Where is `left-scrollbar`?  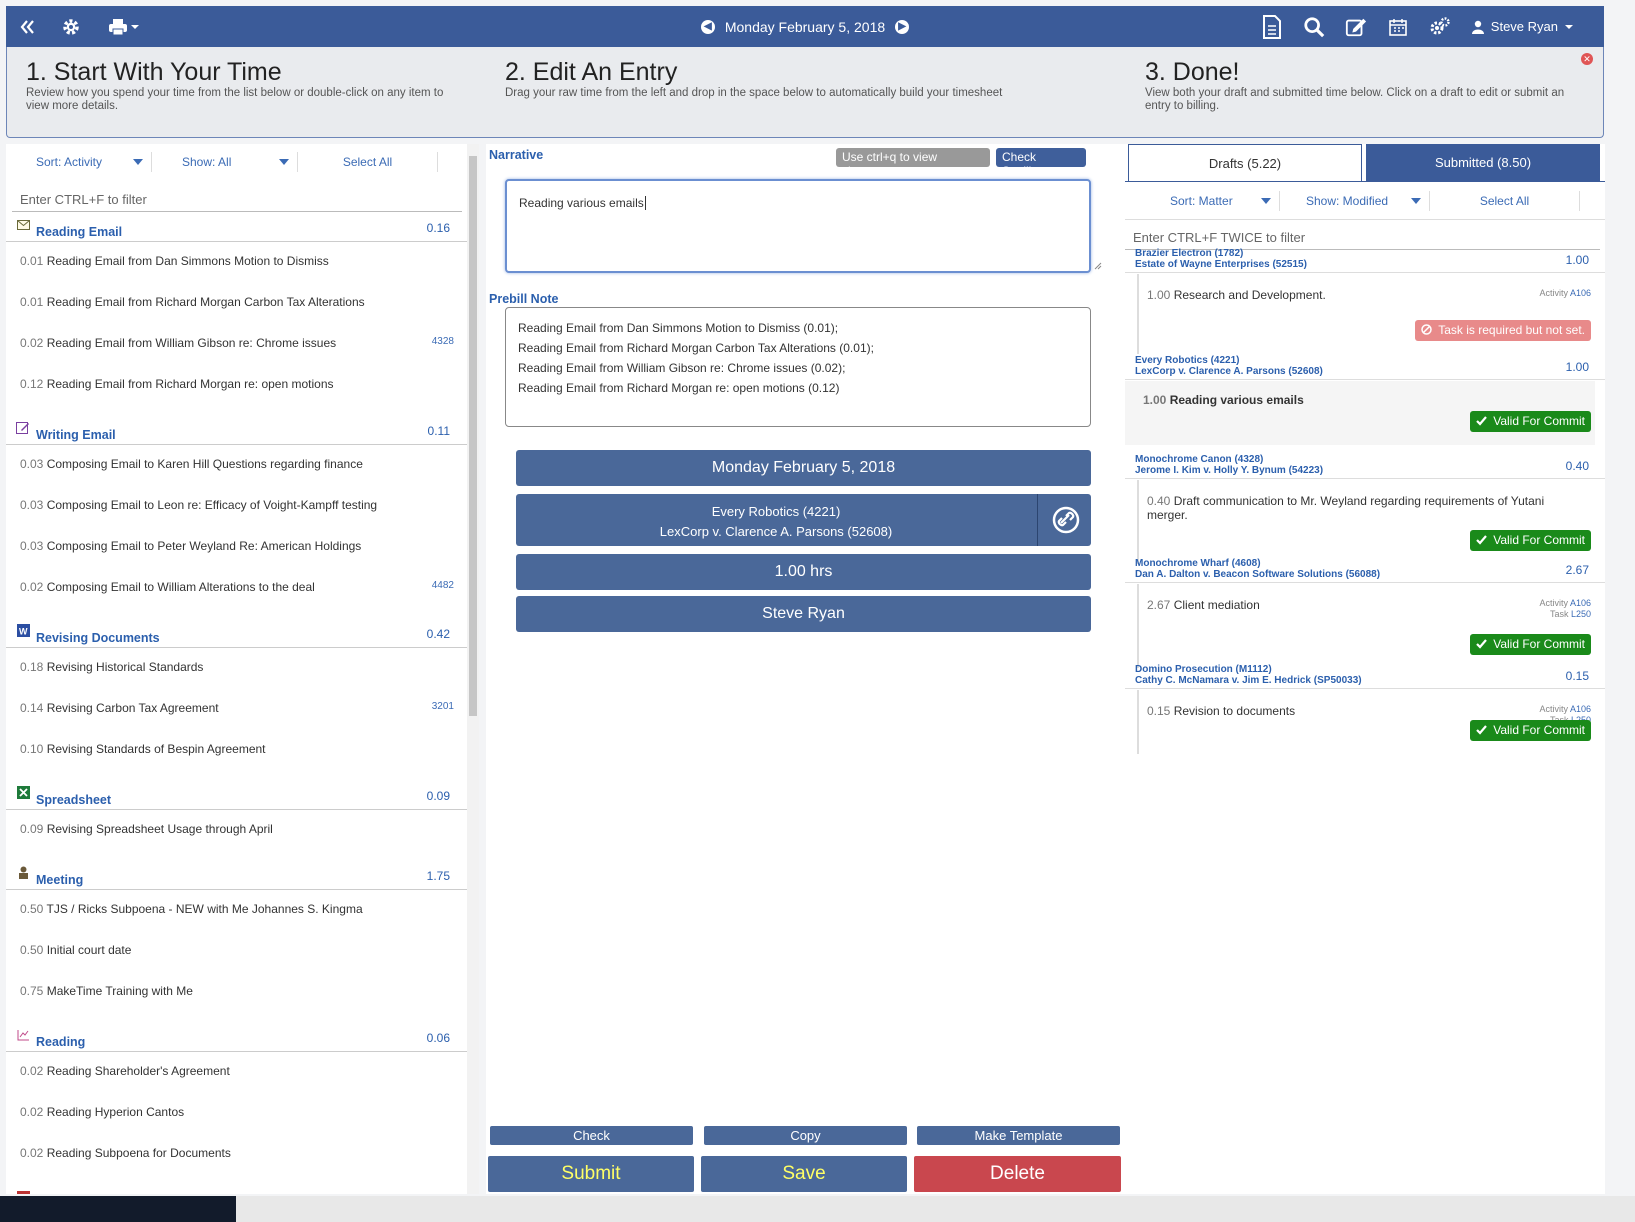
left-scrollbar is located at coordinates (473, 669).